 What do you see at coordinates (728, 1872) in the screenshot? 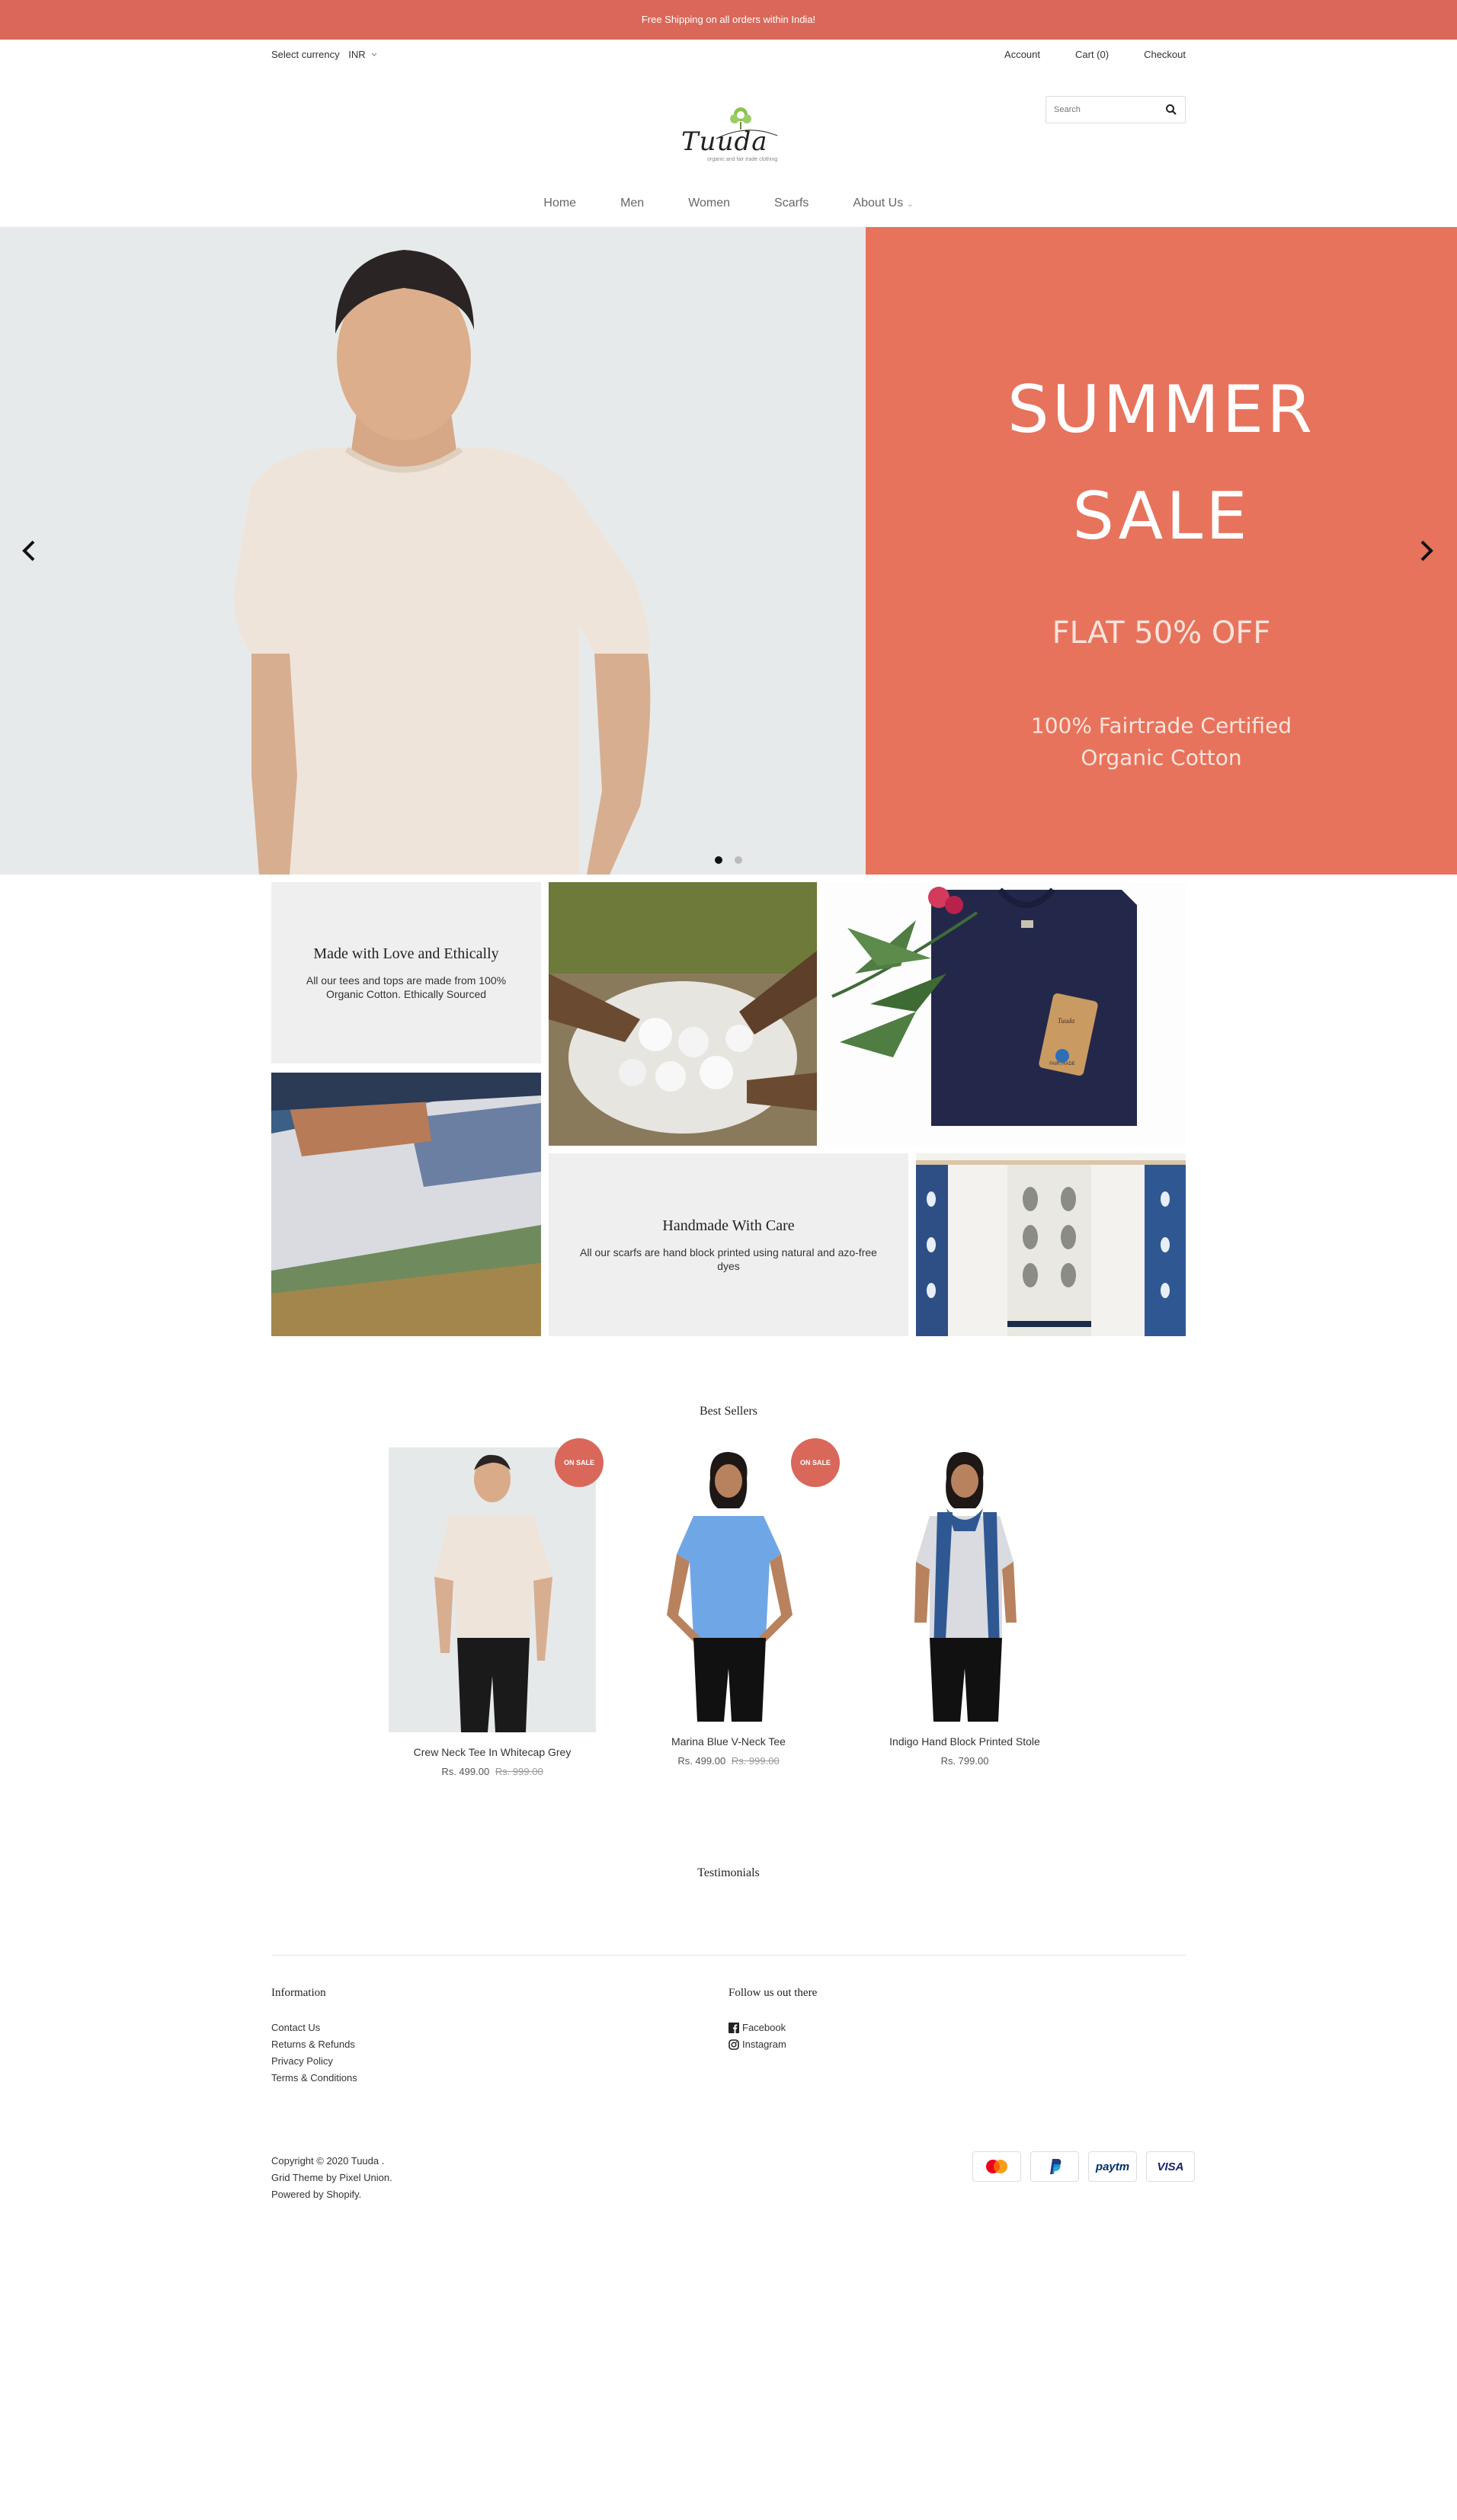
I see `testimonials-title: Testimonials` at bounding box center [728, 1872].